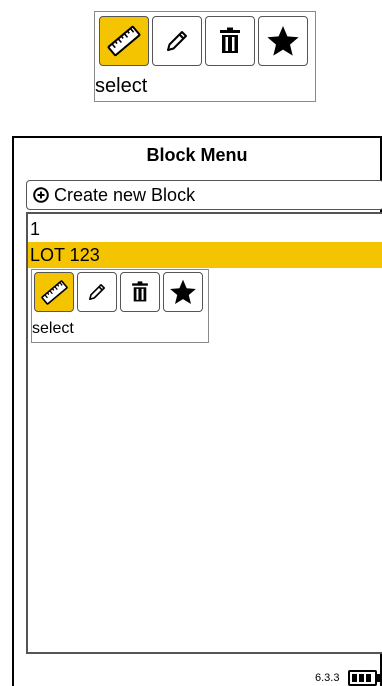 Image resolution: width=382 pixels, height=686 pixels. Describe the element at coordinates (41, 195) in the screenshot. I see `add-circle-icon` at that location.